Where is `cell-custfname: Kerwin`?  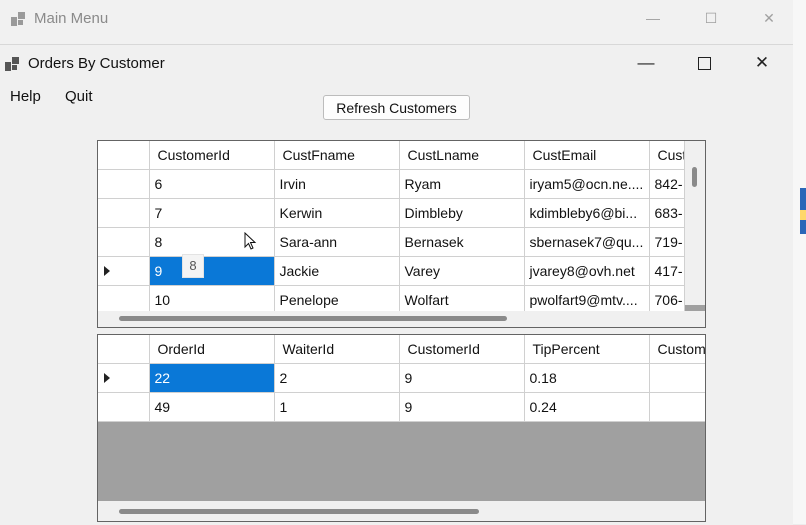 cell-custfname: Kerwin is located at coordinates (337, 213).